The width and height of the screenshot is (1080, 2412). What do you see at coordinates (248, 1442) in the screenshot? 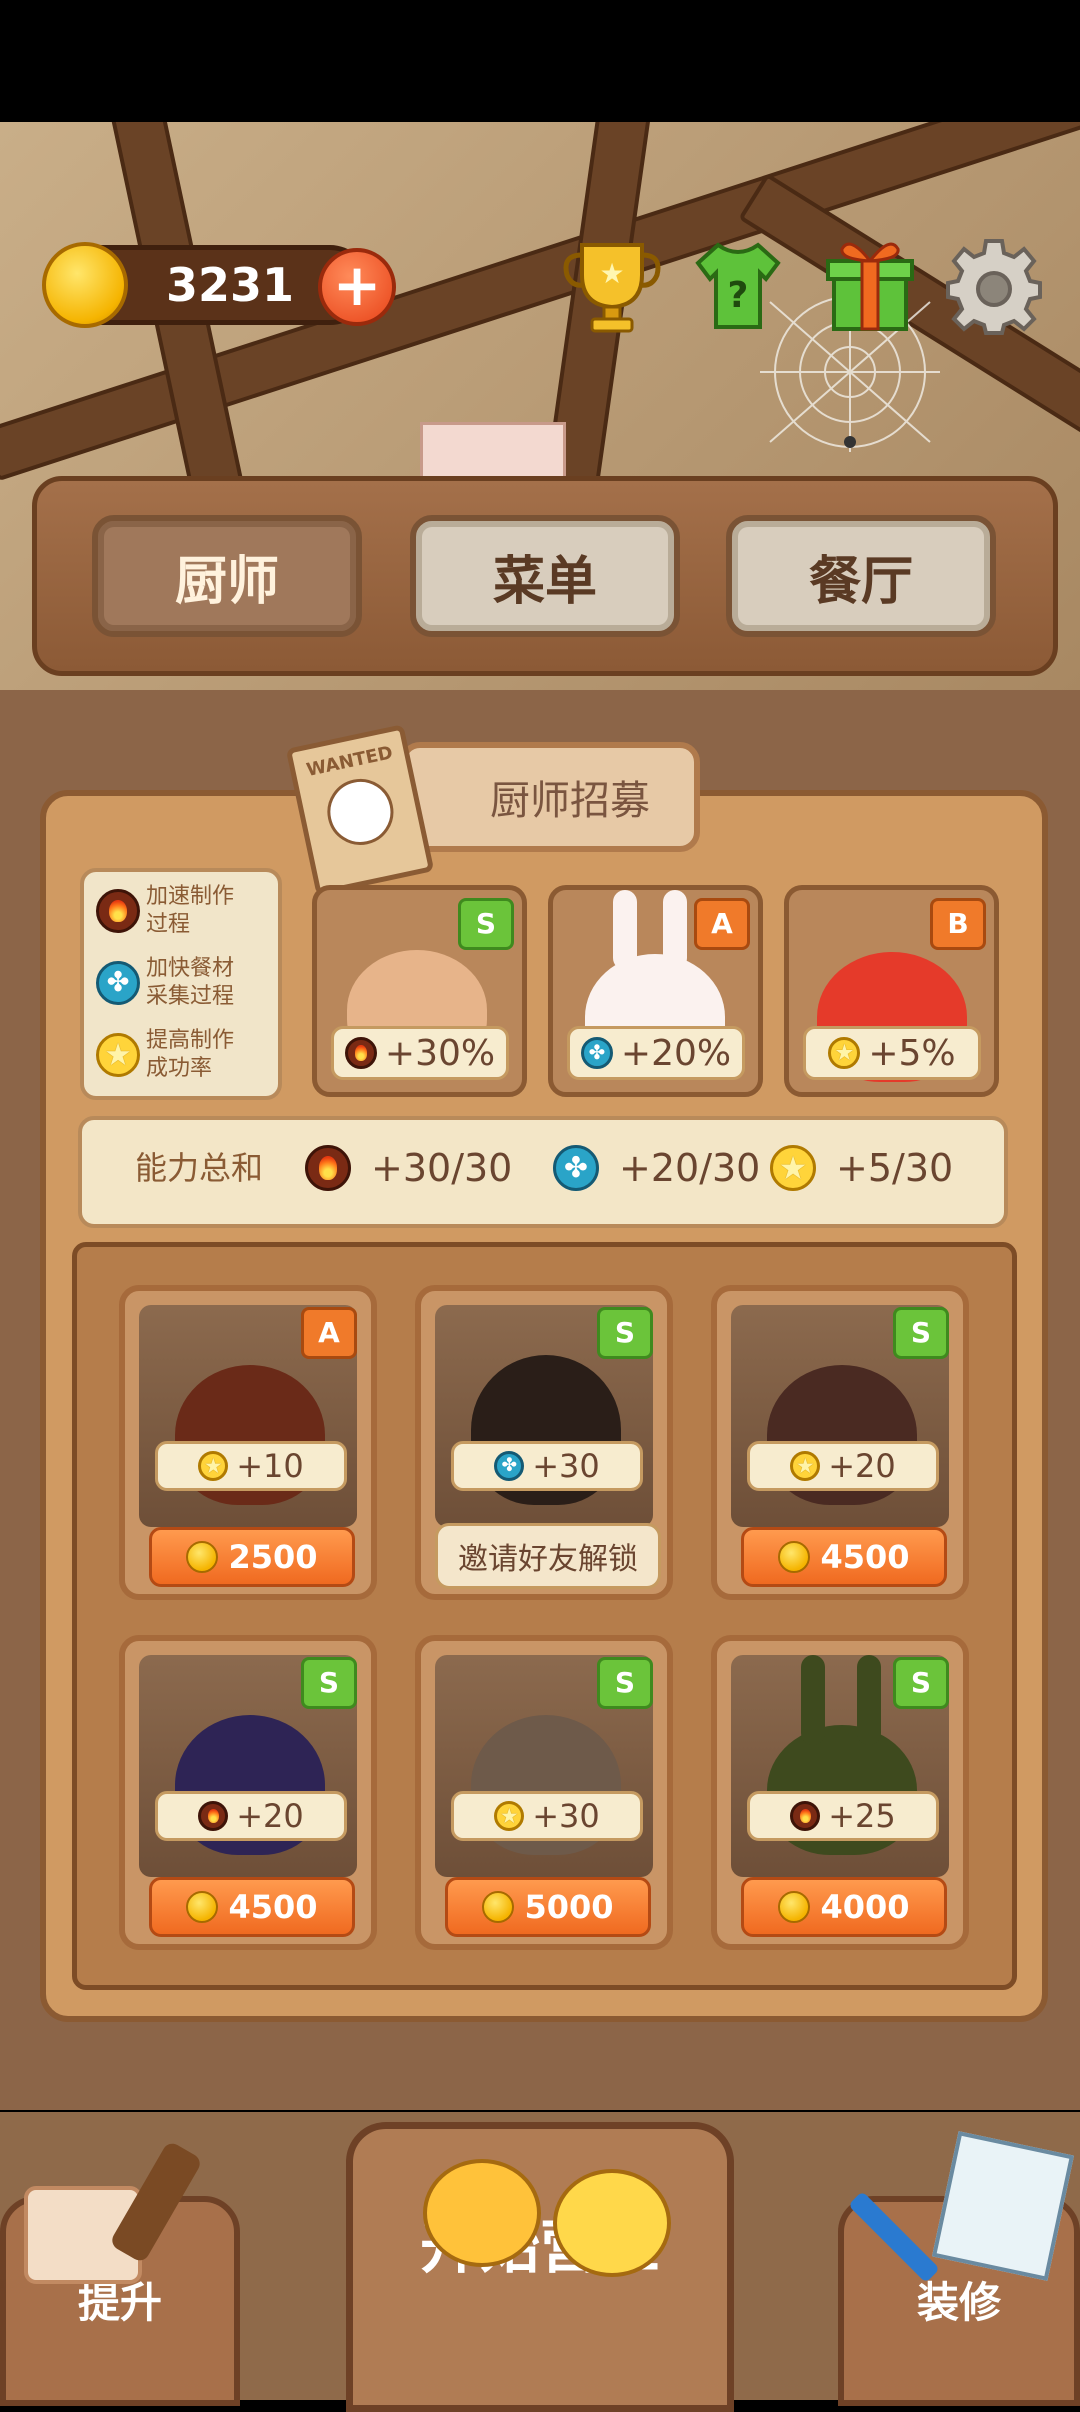
I see `chef-card: A +10 2500` at bounding box center [248, 1442].